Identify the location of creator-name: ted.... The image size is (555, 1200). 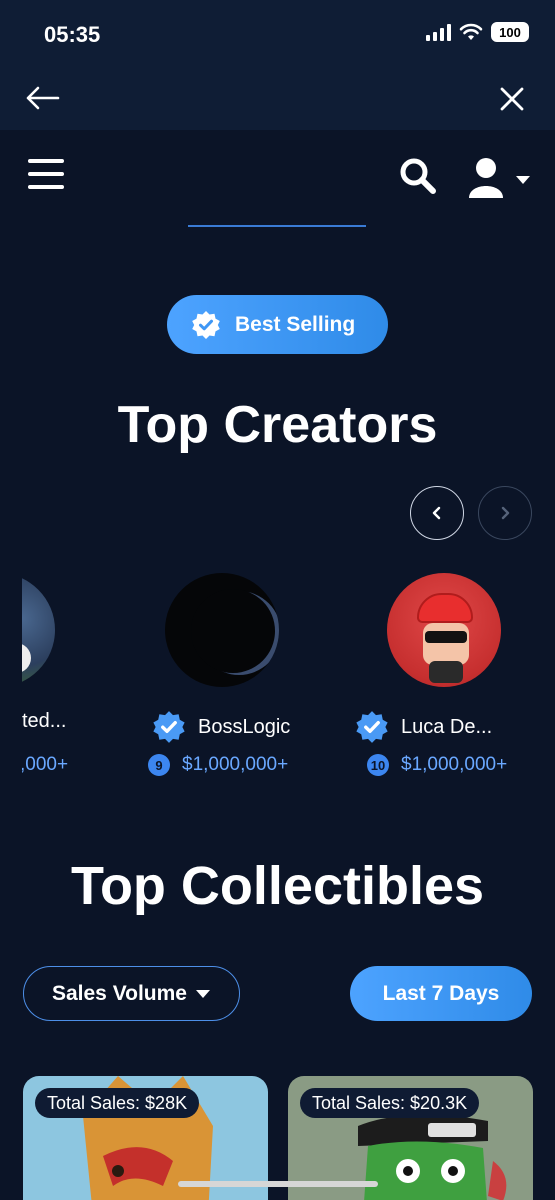
(44, 721).